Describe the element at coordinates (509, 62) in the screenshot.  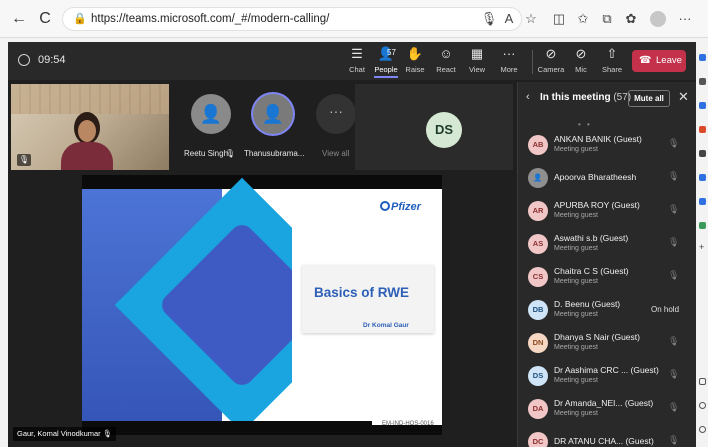
I see `more-button: ··· More` at that location.